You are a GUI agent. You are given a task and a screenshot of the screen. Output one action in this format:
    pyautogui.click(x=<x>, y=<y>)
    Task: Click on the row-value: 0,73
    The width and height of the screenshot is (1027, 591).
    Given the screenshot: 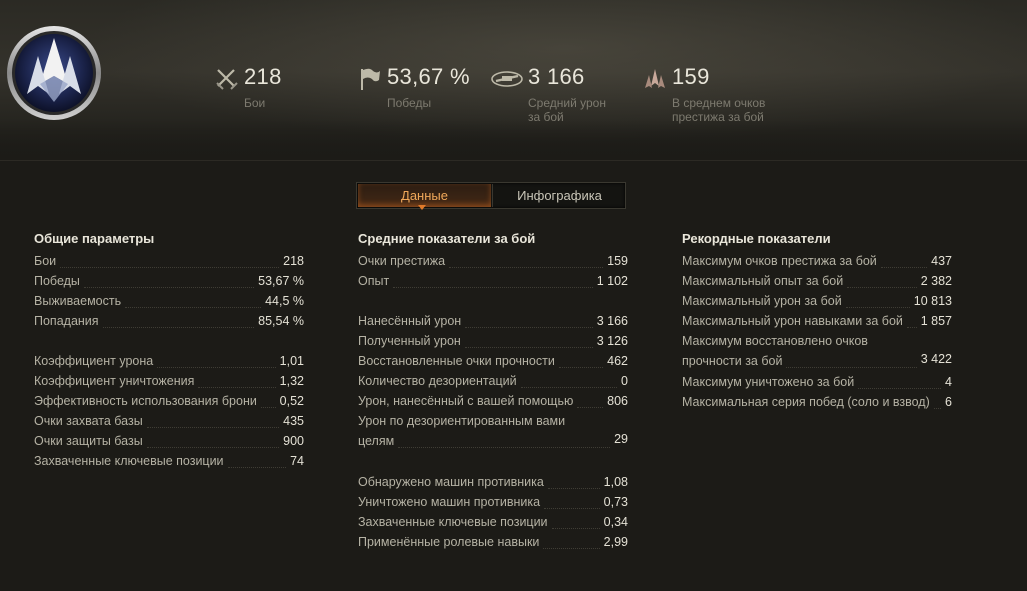 What is the action you would take?
    pyautogui.click(x=615, y=502)
    